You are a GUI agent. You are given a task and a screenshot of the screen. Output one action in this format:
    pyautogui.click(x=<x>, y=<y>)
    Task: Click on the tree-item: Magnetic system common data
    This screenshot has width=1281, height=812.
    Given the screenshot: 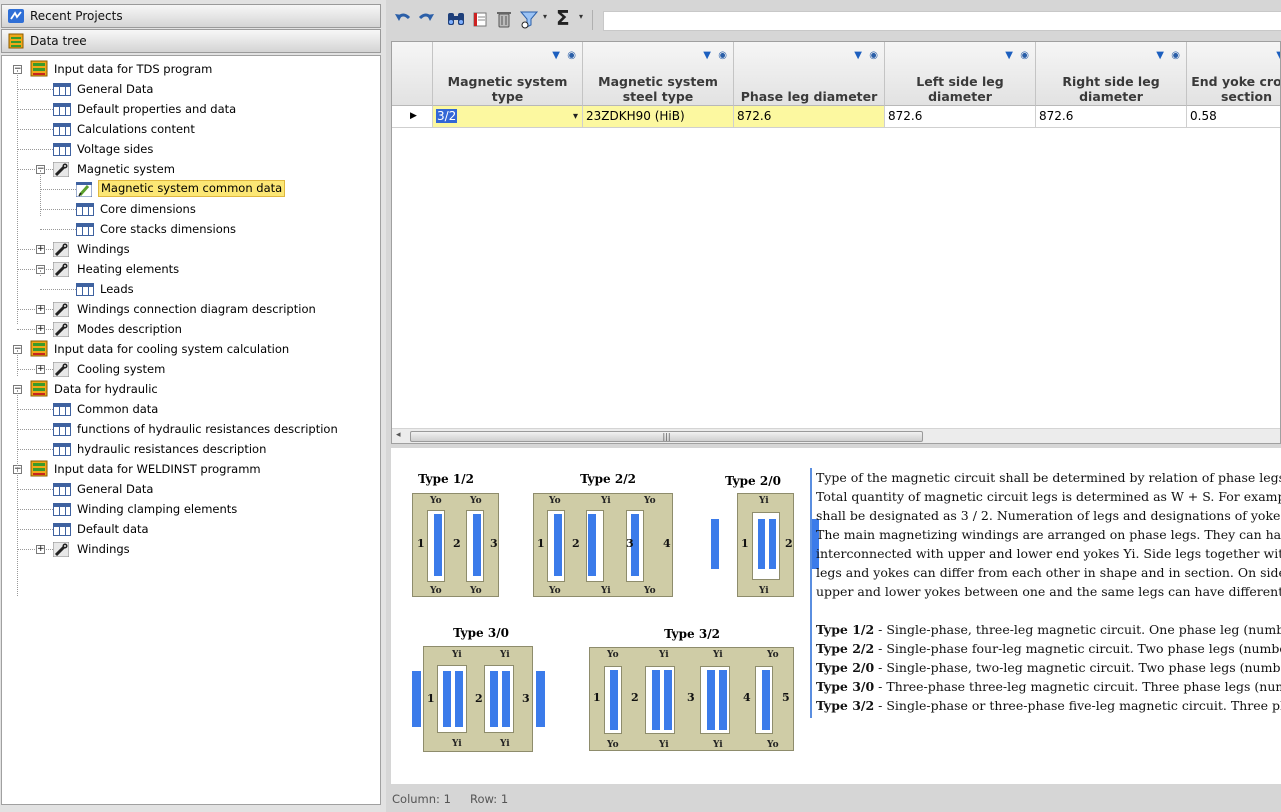 What is the action you would take?
    pyautogui.click(x=191, y=189)
    